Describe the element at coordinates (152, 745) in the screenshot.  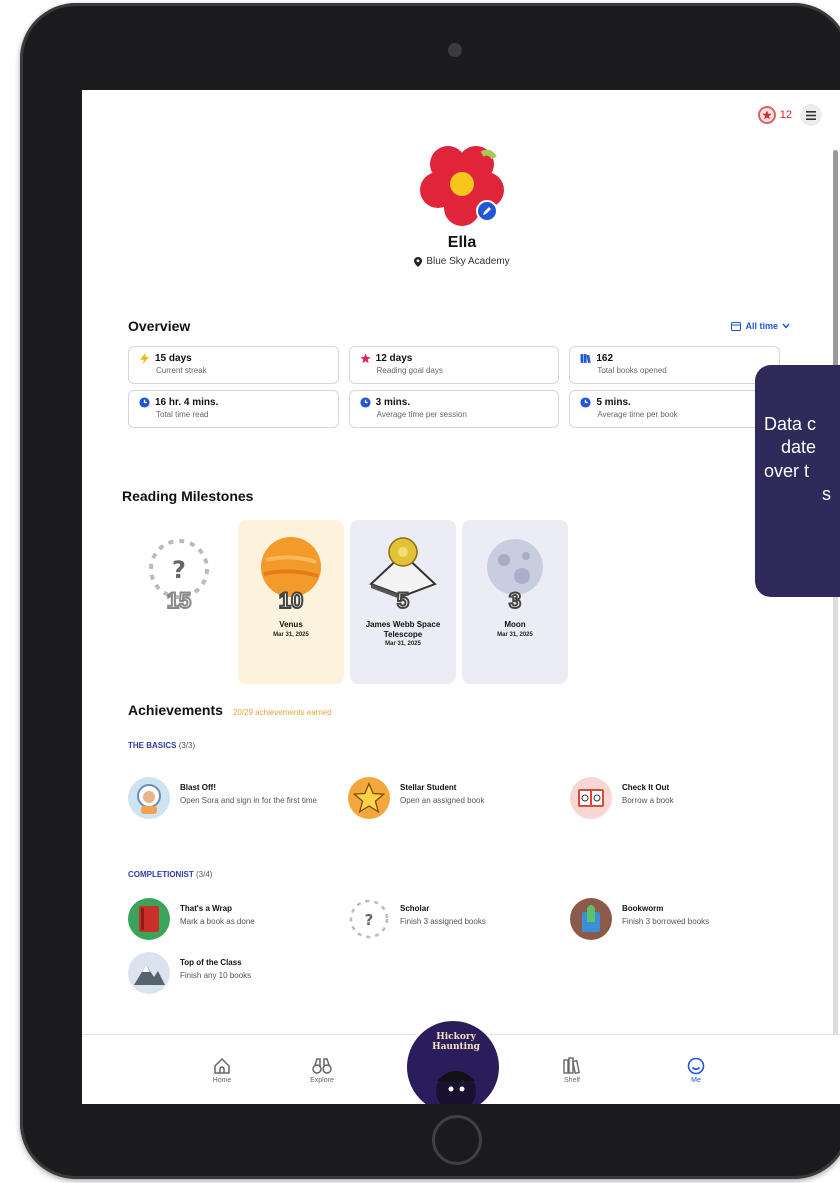
I see `group-name: THE BASICS` at that location.